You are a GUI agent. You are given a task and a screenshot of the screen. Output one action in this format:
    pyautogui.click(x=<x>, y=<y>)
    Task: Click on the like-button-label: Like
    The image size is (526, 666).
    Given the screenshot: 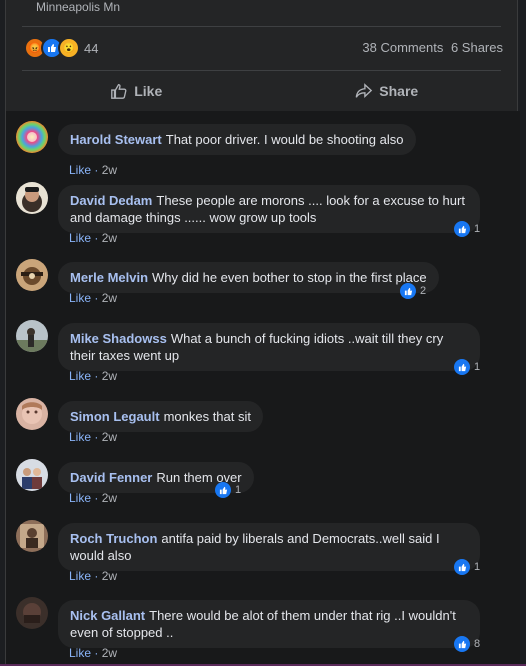 What is the action you would take?
    pyautogui.click(x=148, y=91)
    